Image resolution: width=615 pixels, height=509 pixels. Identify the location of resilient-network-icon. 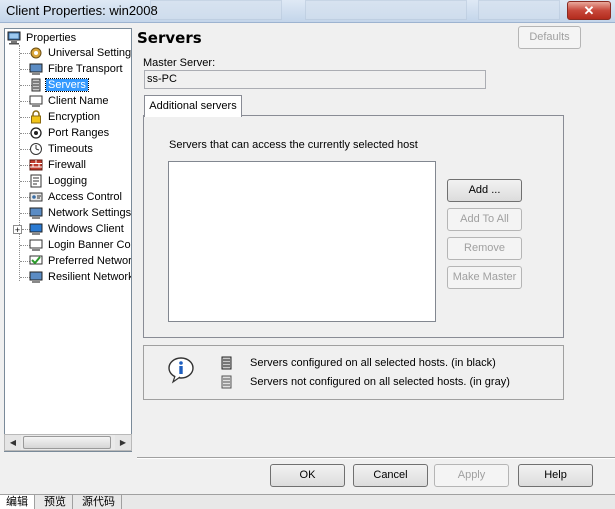
(36, 277).